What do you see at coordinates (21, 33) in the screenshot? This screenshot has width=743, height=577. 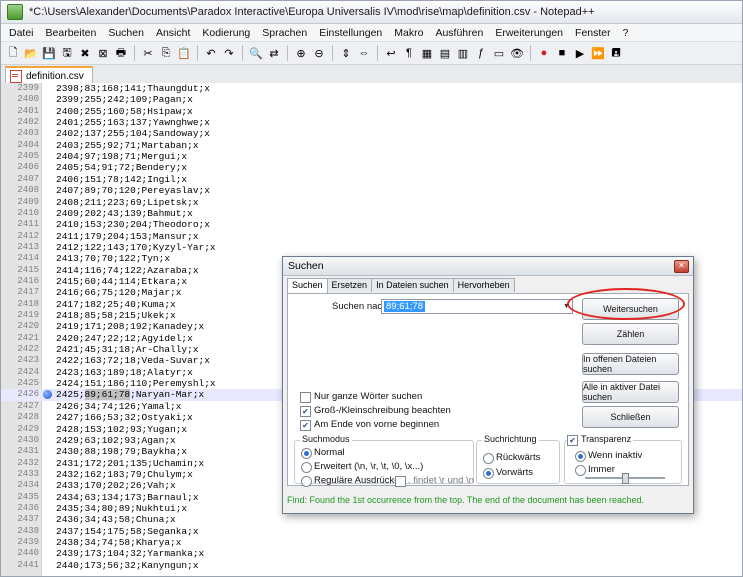 I see `menu-item: Datei` at bounding box center [21, 33].